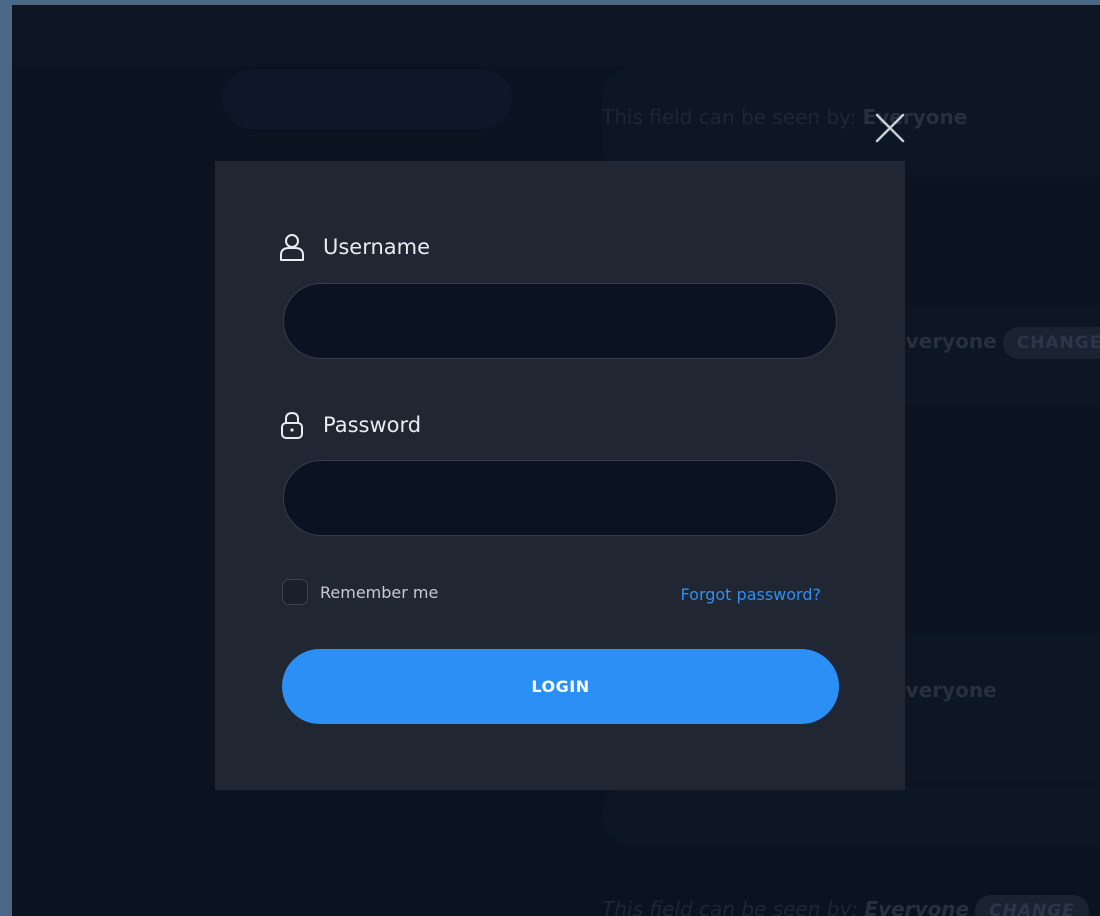 This screenshot has height=916, width=1100. What do you see at coordinates (377, 247) in the screenshot?
I see `username-label-text: Username` at bounding box center [377, 247].